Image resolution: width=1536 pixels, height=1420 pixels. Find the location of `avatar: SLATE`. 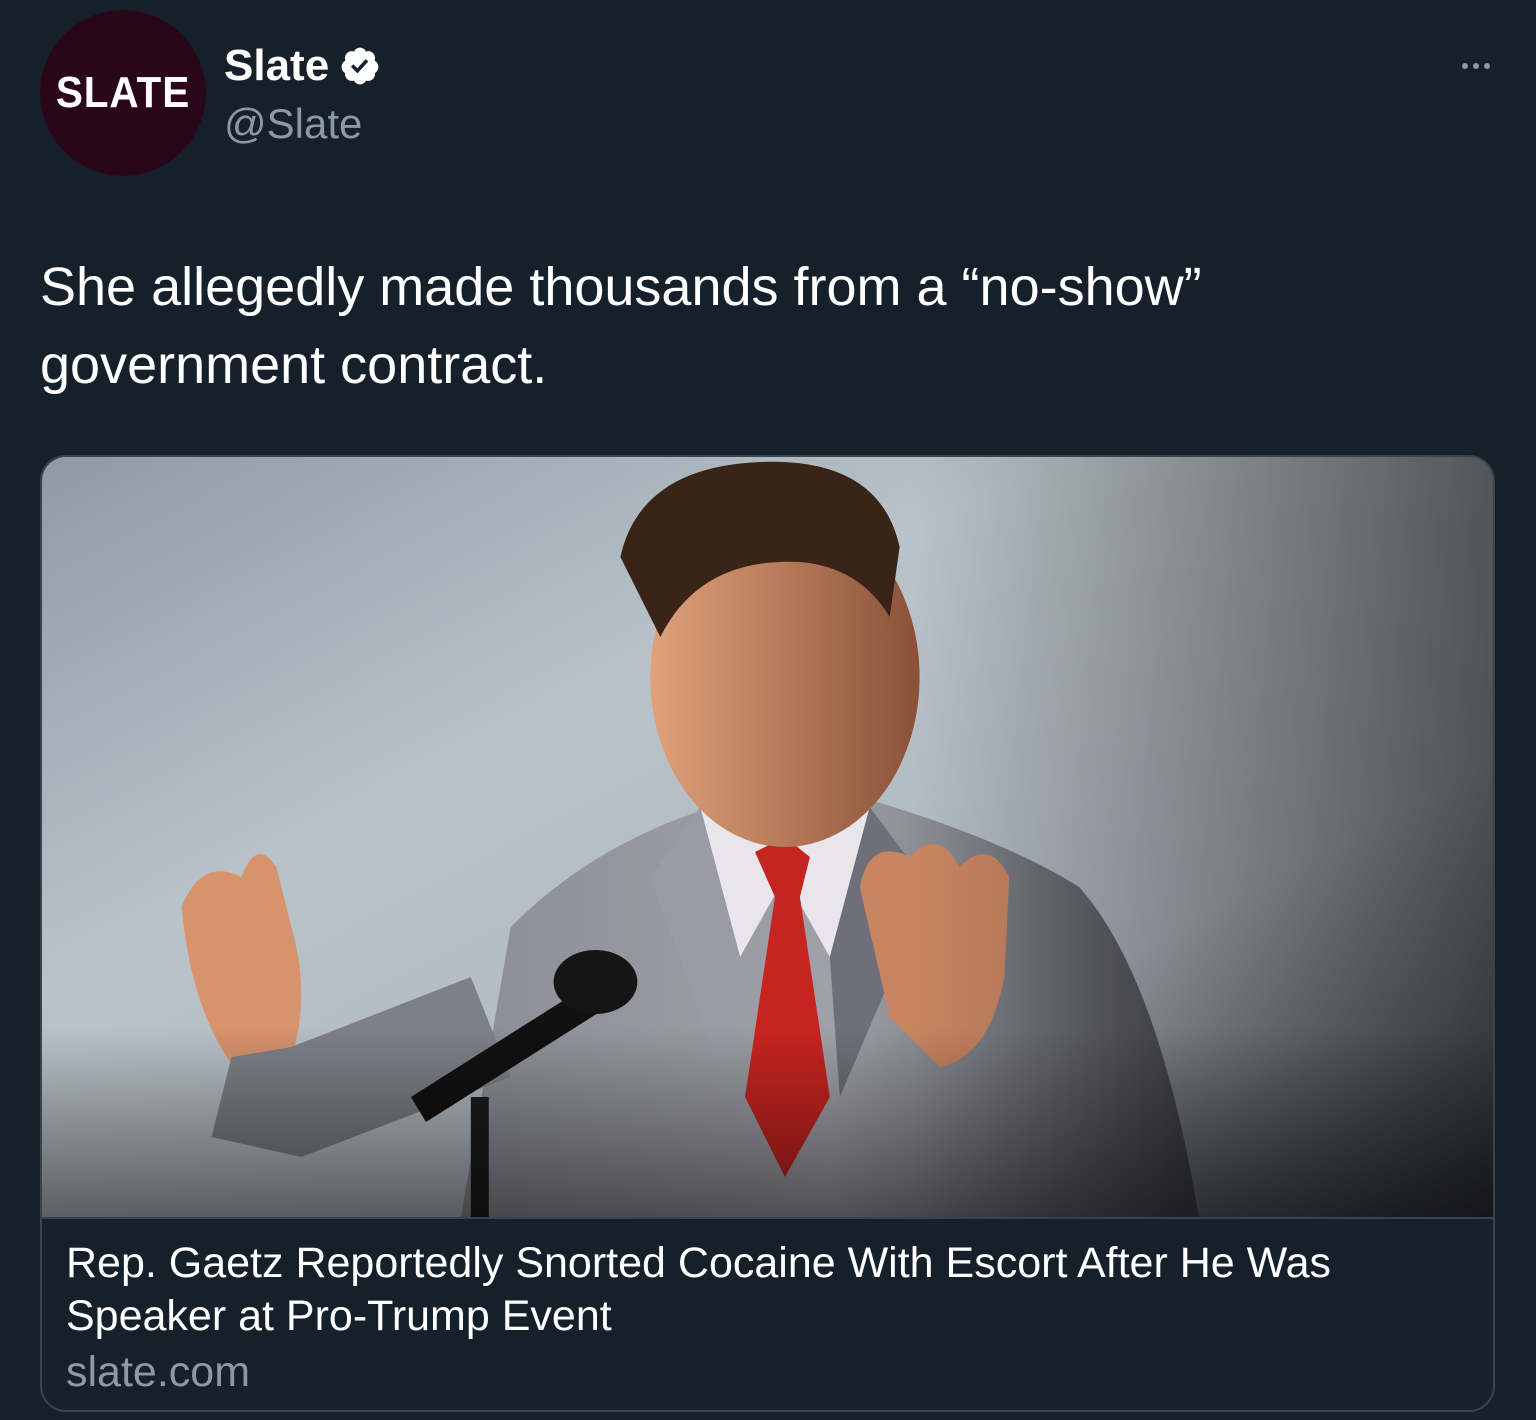

avatar: SLATE is located at coordinates (123, 93).